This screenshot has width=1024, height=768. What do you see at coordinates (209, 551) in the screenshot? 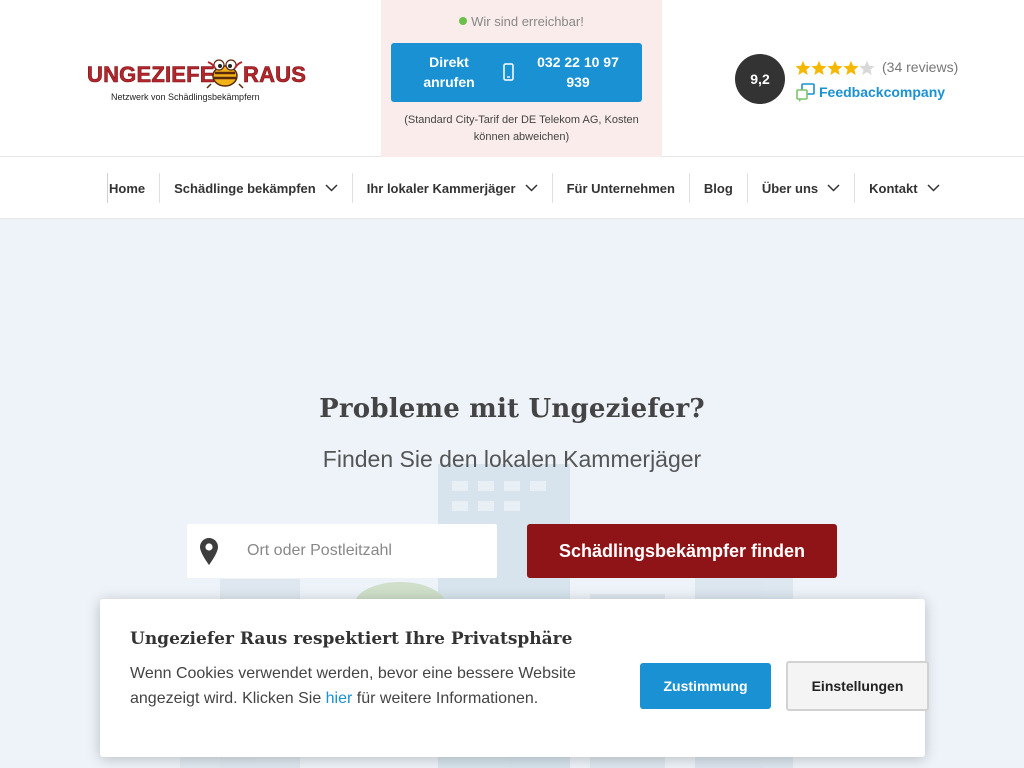
I see `location-pin-icon` at bounding box center [209, 551].